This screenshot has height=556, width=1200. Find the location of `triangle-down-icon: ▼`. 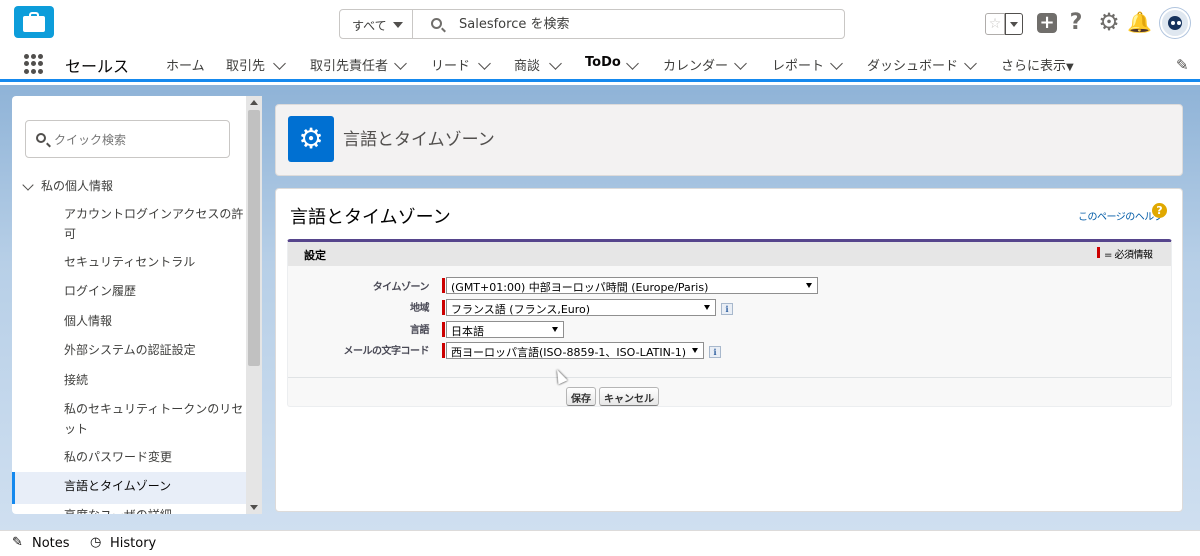

triangle-down-icon: ▼ is located at coordinates (1070, 67).